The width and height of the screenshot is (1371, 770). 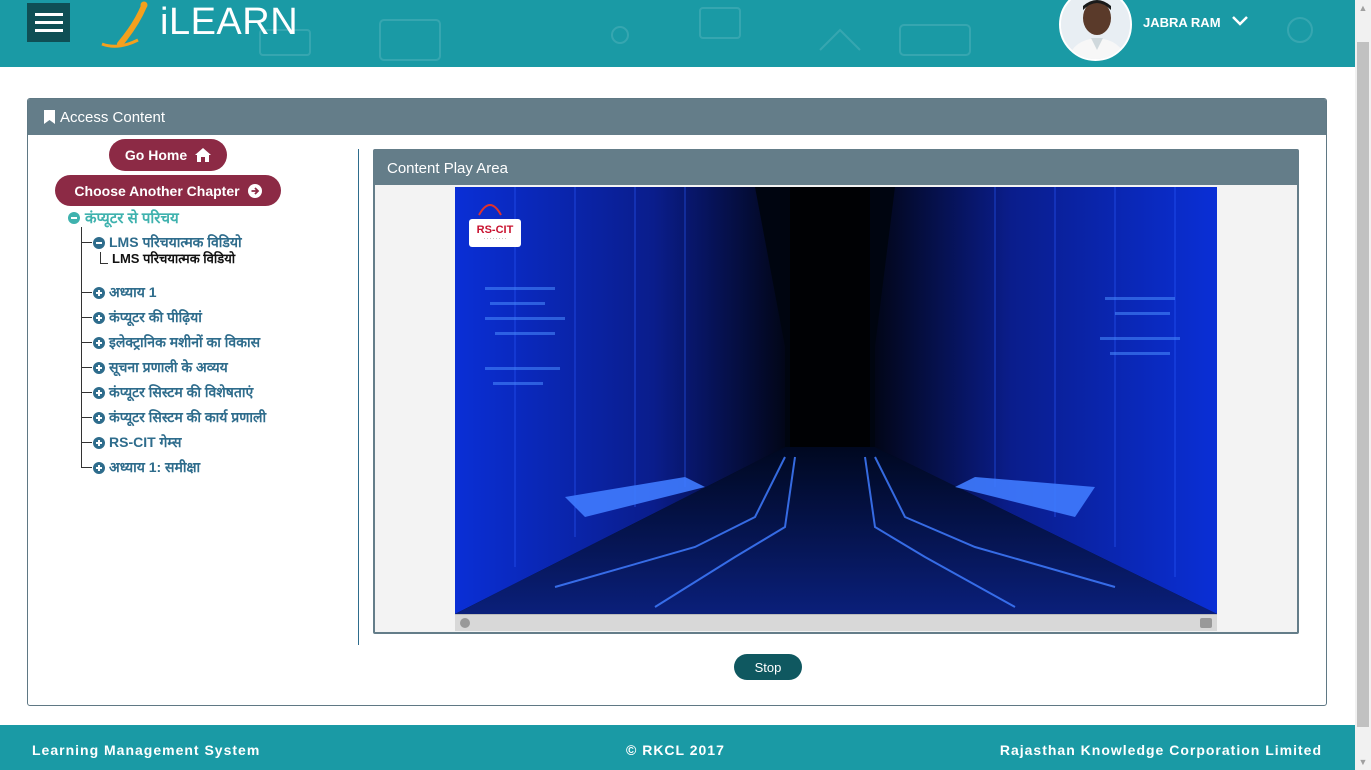 What do you see at coordinates (124, 24) in the screenshot?
I see `logo-swoosh-icon` at bounding box center [124, 24].